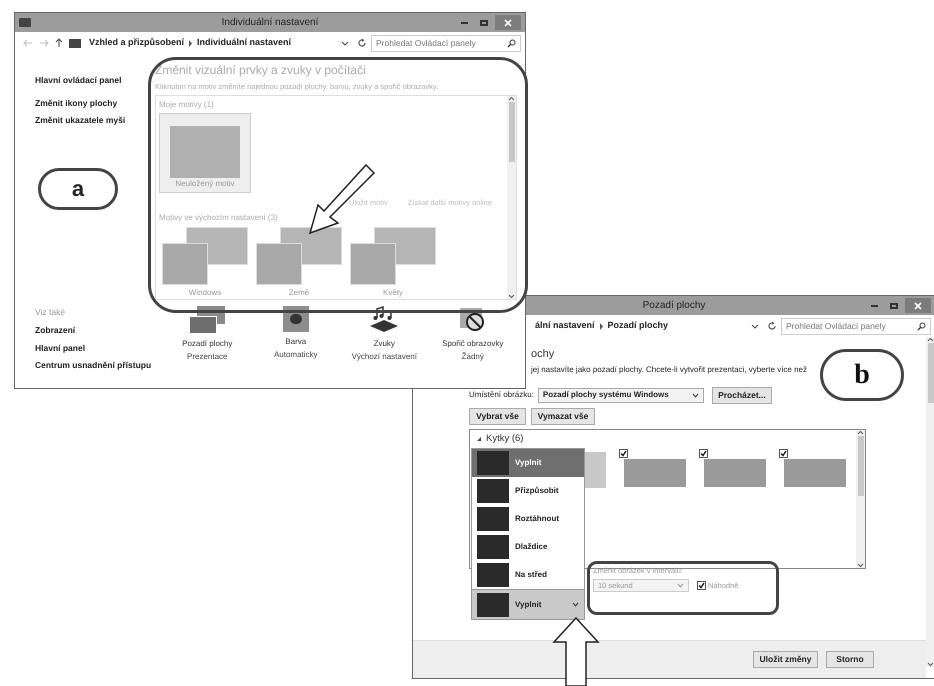 The image size is (934, 686). I want to click on sidebar-link: Změnit ukazatele myši, so click(95, 120).